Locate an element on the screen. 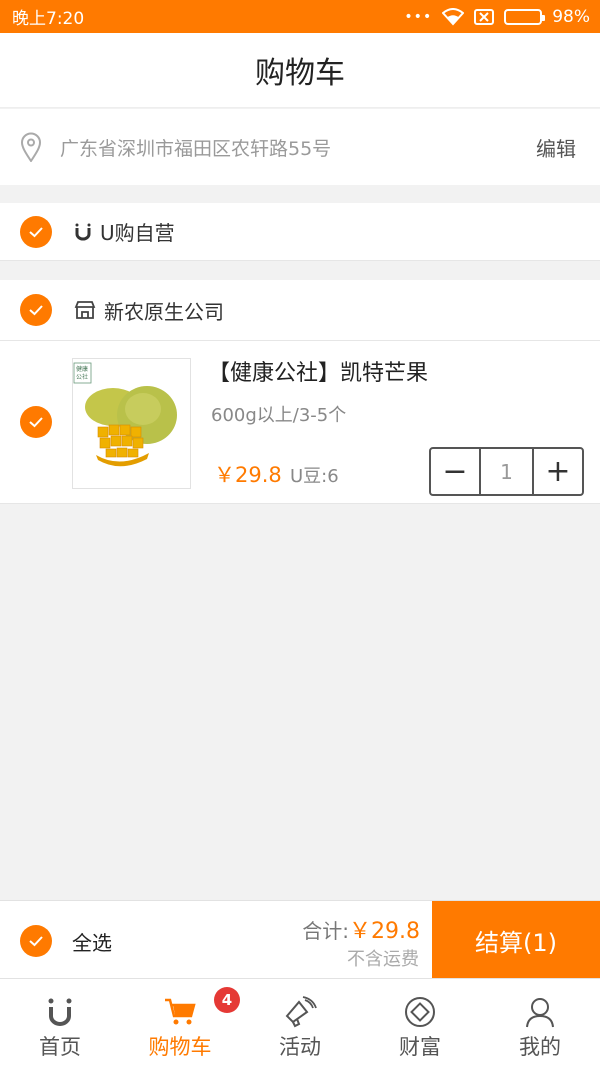 The width and height of the screenshot is (600, 1067). total-label: 合计: is located at coordinates (325, 931).